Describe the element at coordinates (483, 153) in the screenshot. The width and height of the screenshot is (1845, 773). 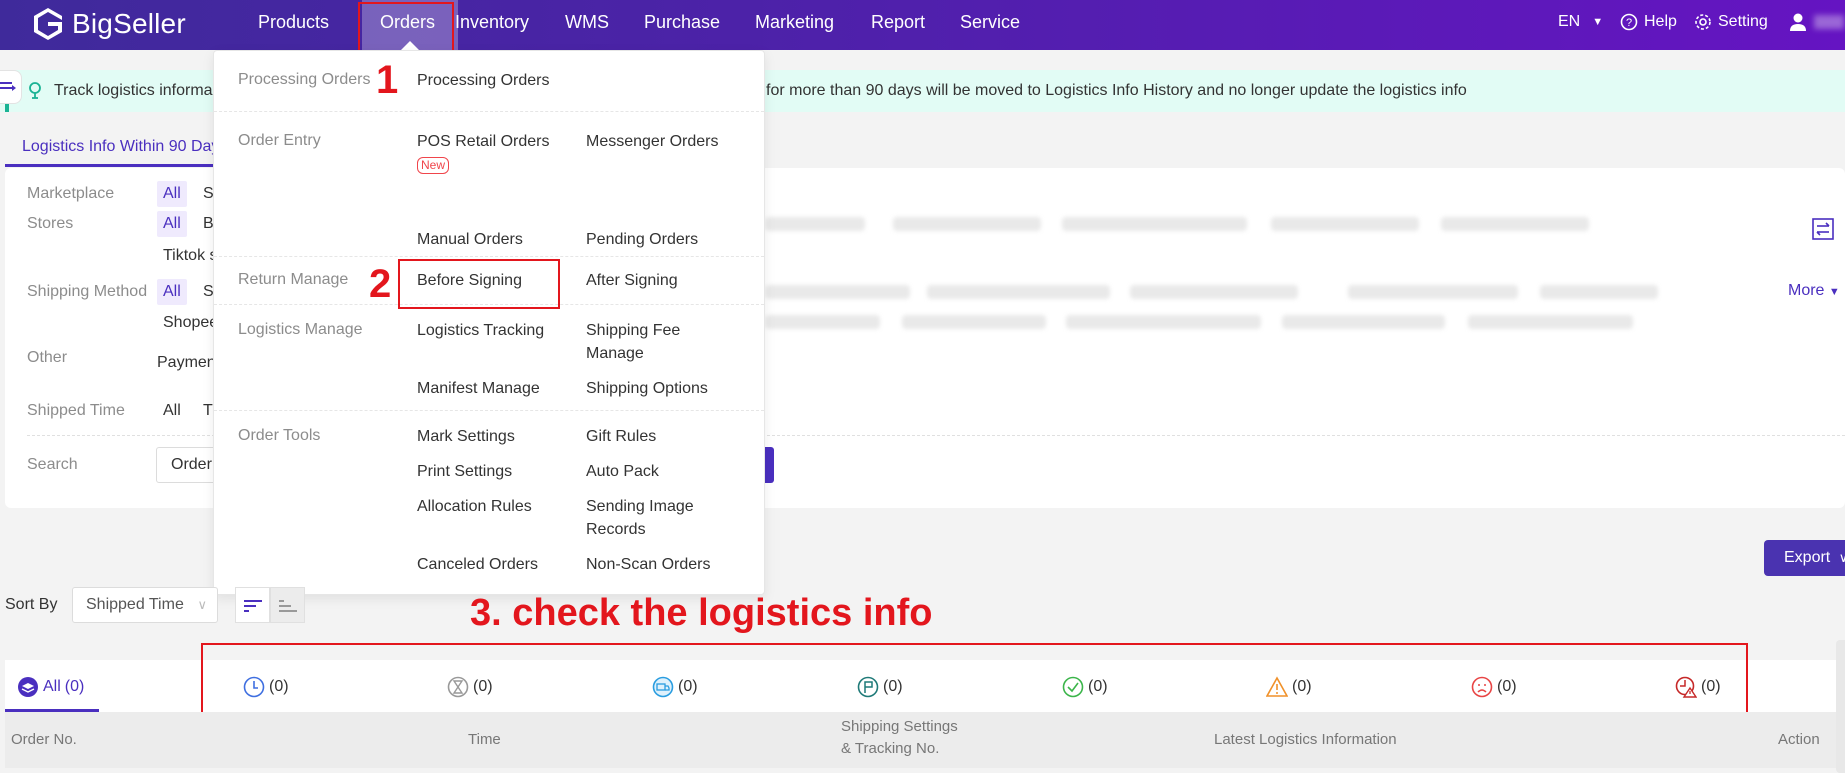
I see `menu-item-pos-retail-orders: POS Retail Orders New` at that location.